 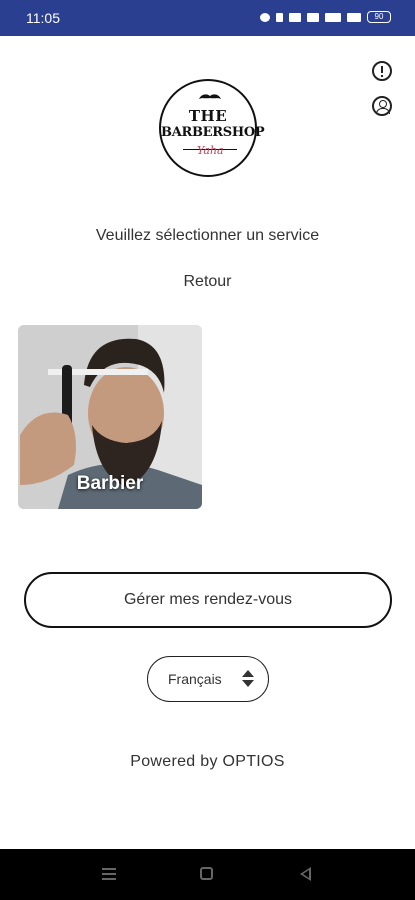 I want to click on back-icon, so click(x=305, y=874).